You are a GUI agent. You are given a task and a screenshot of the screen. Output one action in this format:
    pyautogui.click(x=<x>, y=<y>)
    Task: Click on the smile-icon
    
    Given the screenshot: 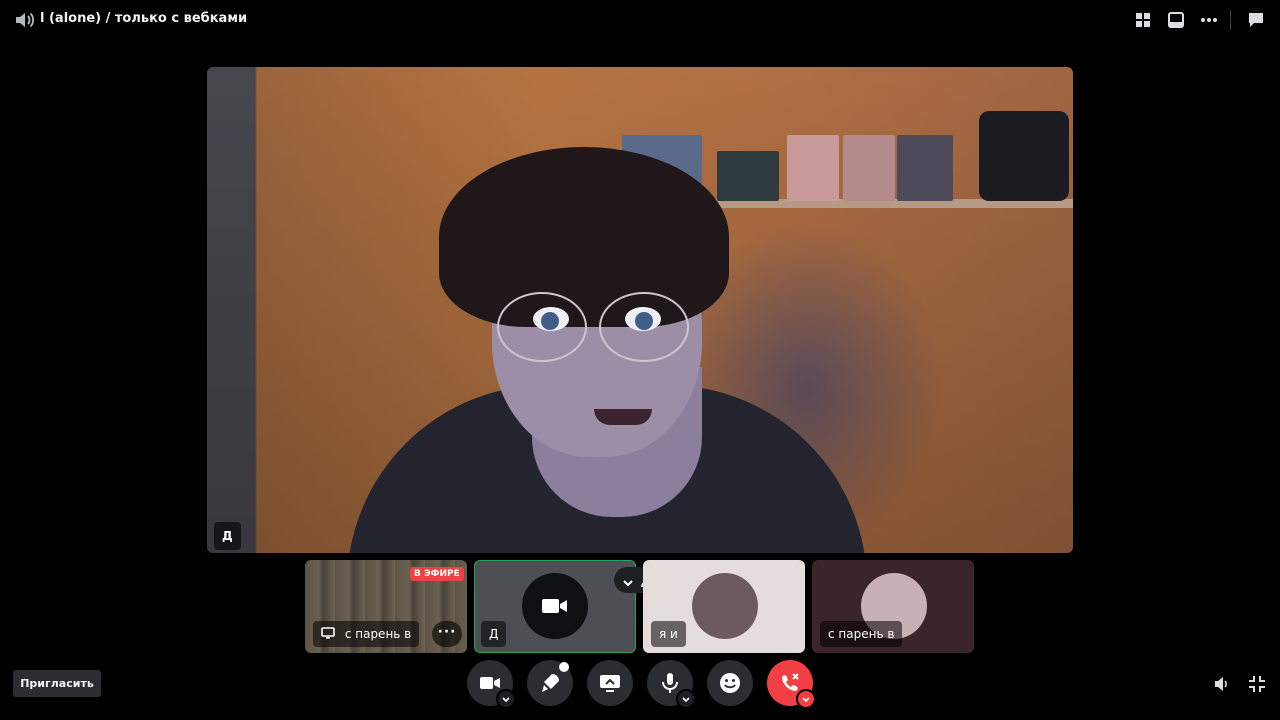 What is the action you would take?
    pyautogui.click(x=730, y=683)
    